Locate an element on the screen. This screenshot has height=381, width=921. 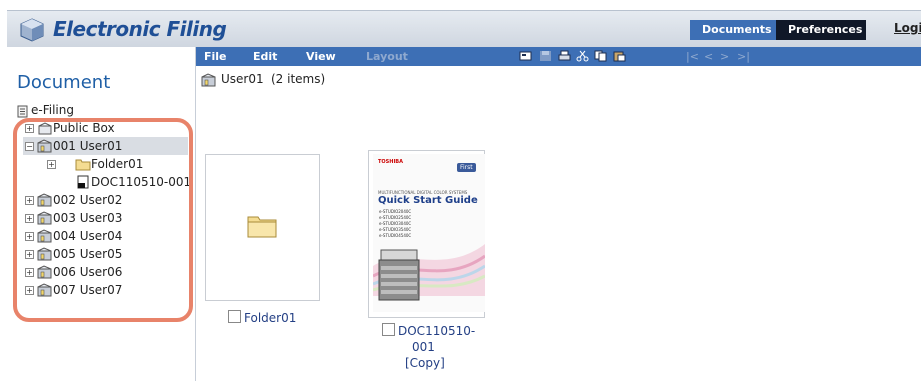
login-link: Logi is located at coordinates (907, 28).